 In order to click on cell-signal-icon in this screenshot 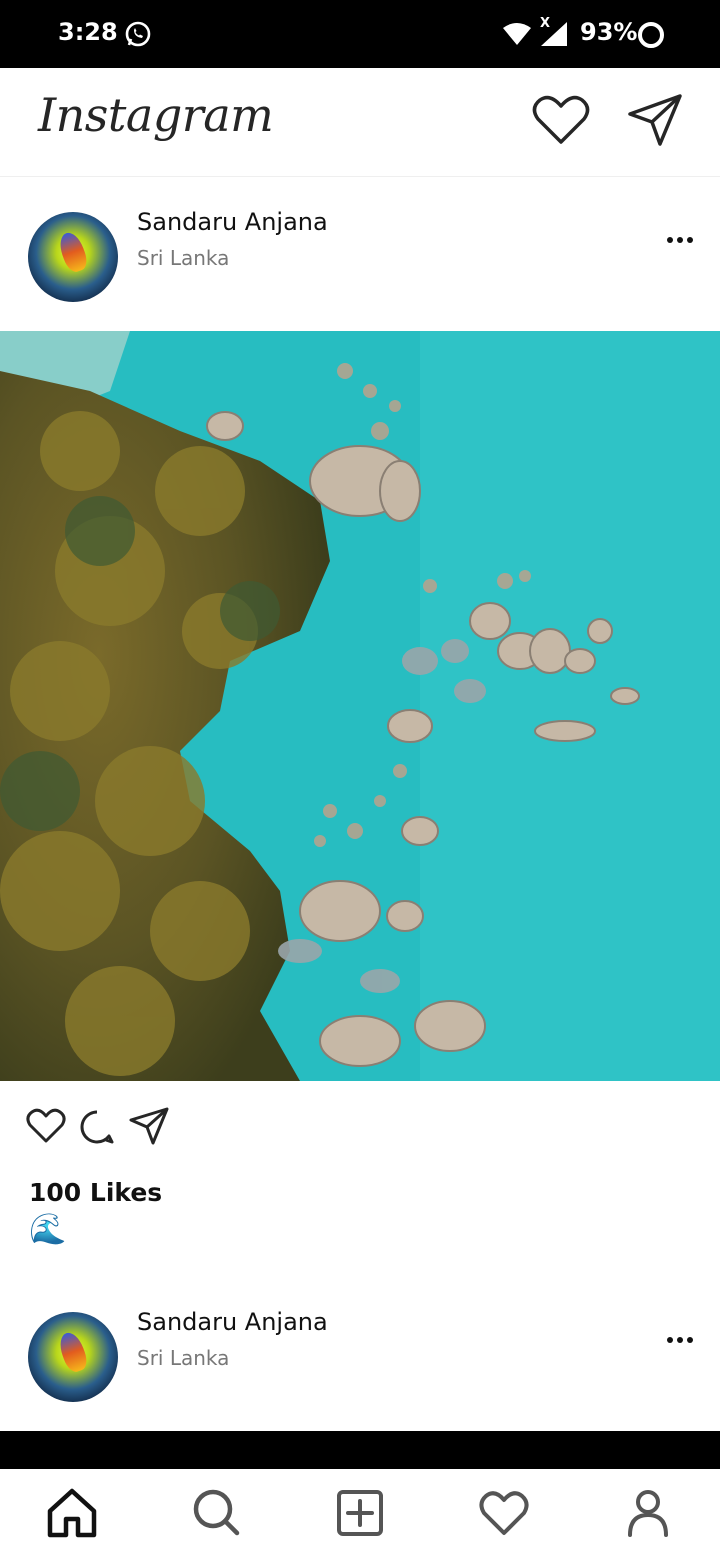, I will do `click(554, 34)`.